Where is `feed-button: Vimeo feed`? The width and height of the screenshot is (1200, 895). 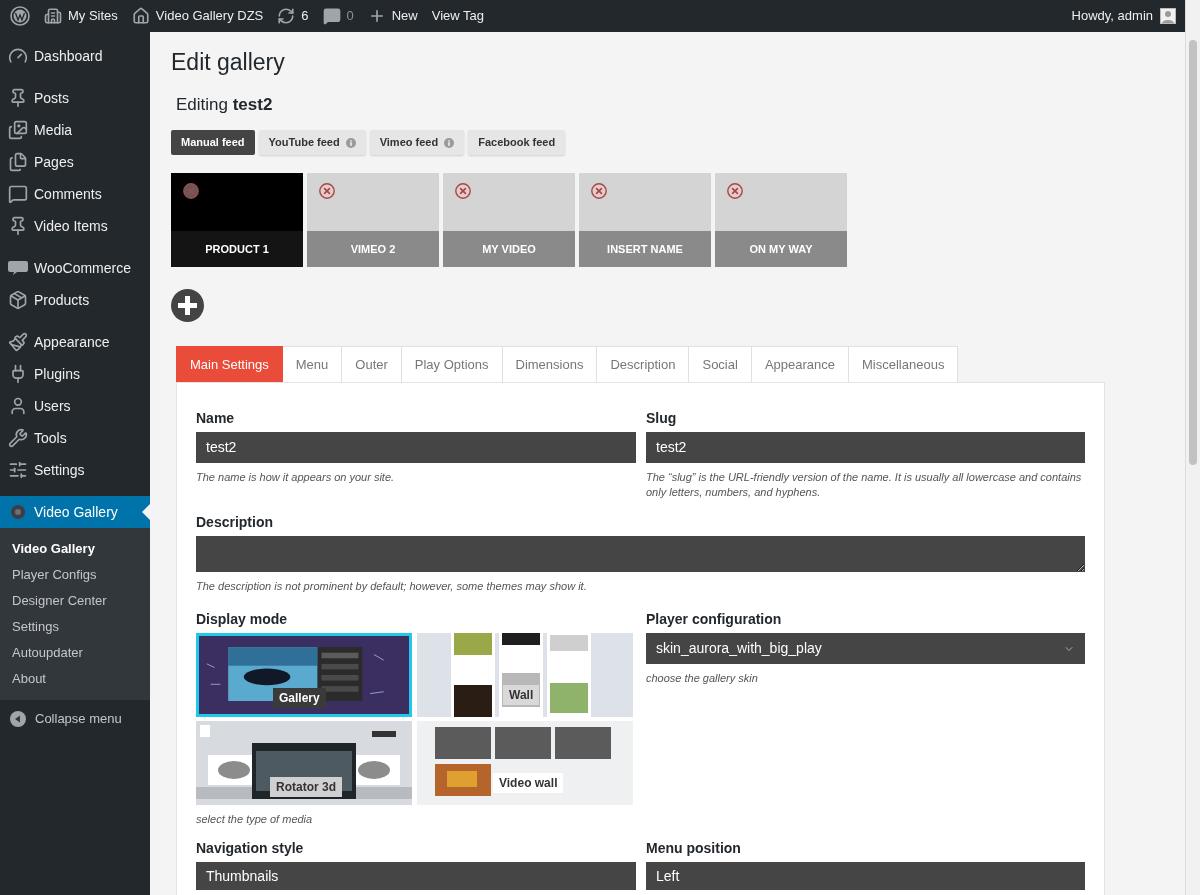 feed-button: Vimeo feed is located at coordinates (417, 142).